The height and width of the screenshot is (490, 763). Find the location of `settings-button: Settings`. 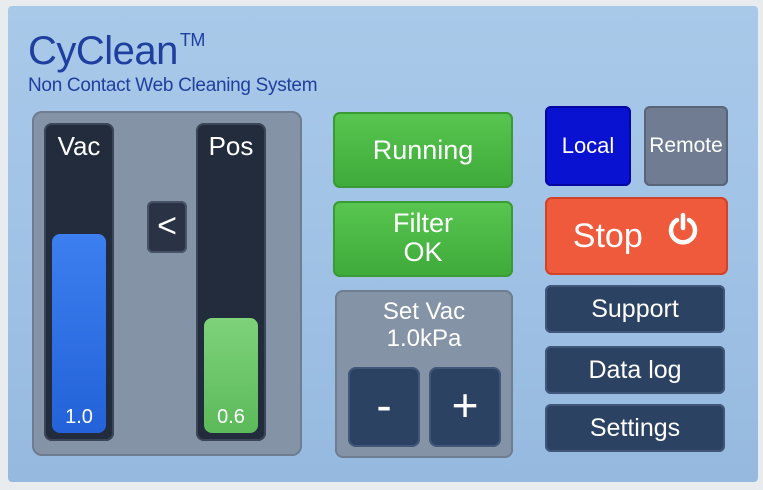

settings-button: Settings is located at coordinates (635, 428).